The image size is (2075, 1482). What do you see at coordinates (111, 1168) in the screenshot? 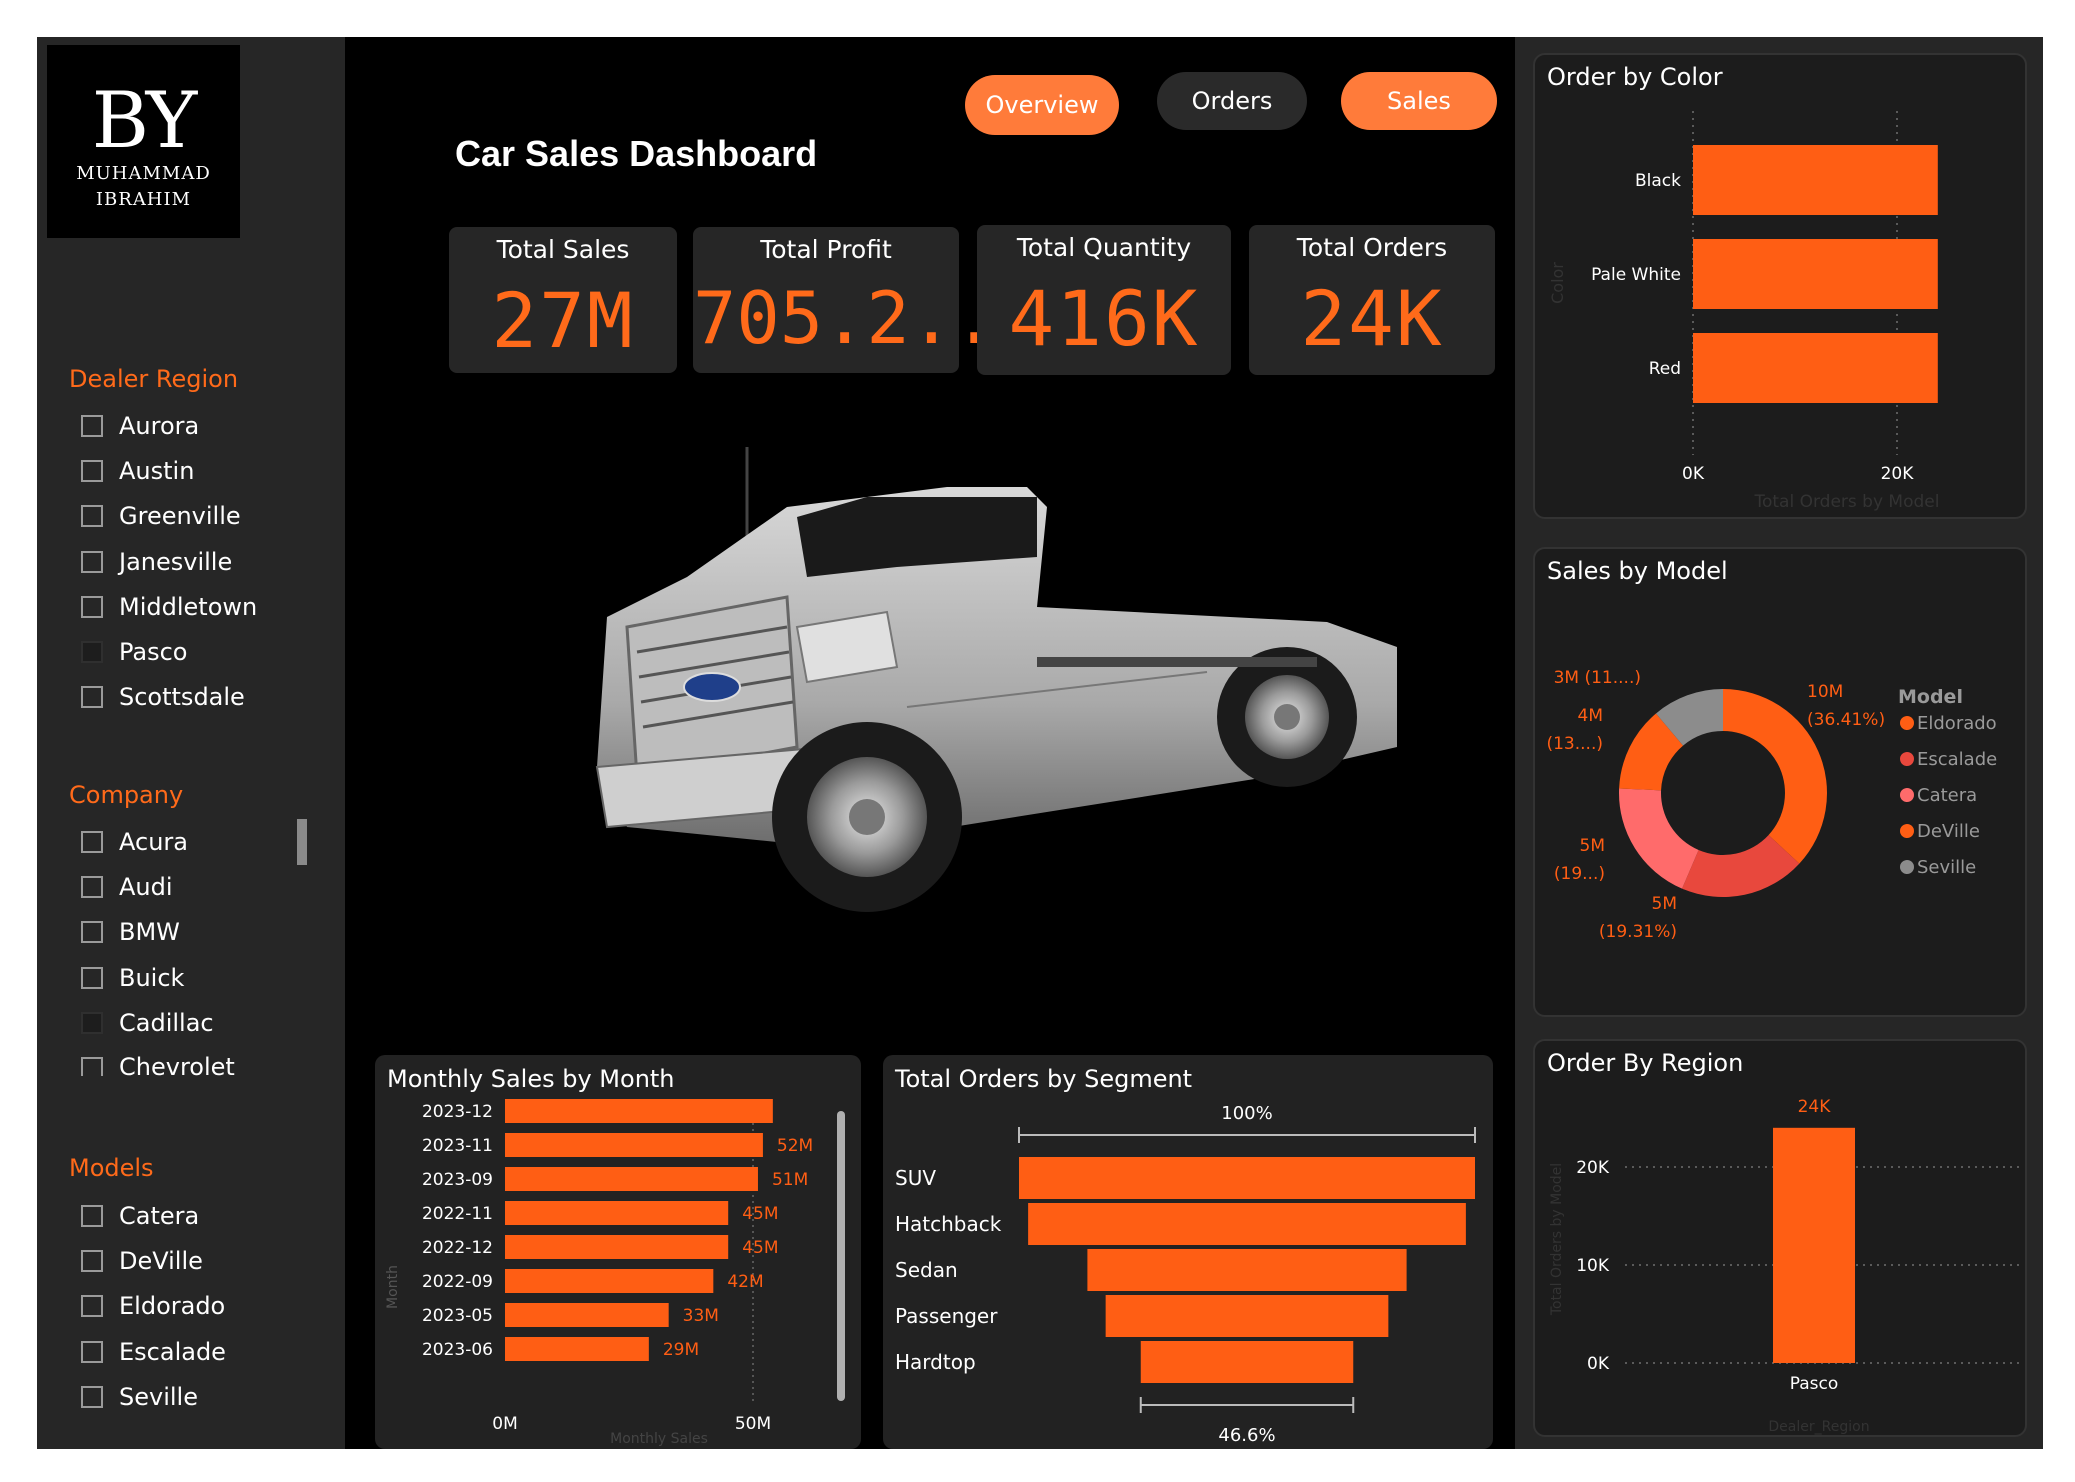
I see `models-title: Models` at bounding box center [111, 1168].